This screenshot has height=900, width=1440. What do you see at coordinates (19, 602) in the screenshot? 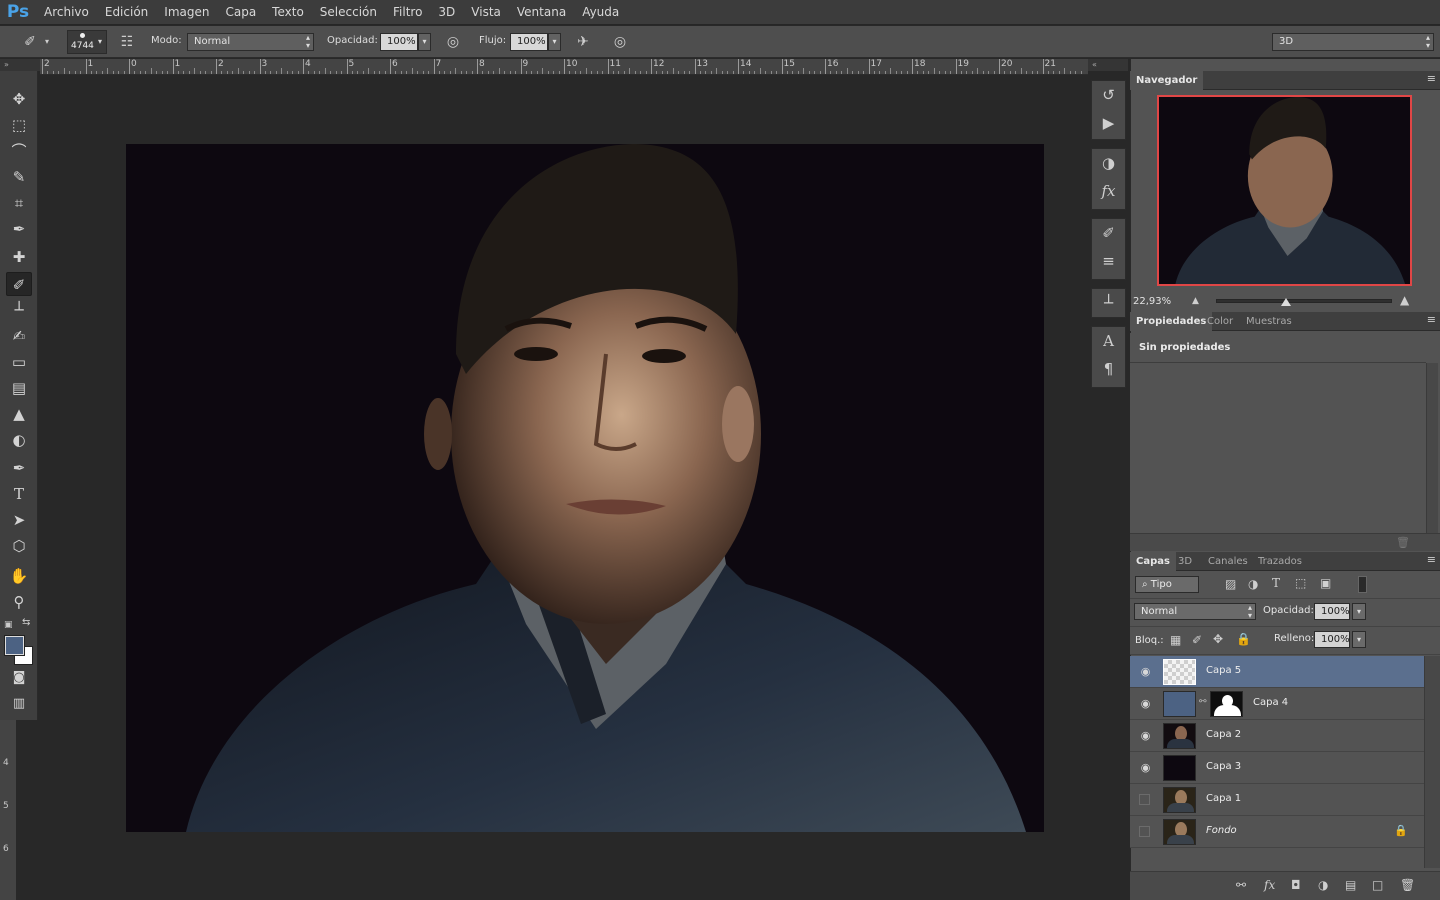
I see `zoom-tool-icon: ⚲` at bounding box center [19, 602].